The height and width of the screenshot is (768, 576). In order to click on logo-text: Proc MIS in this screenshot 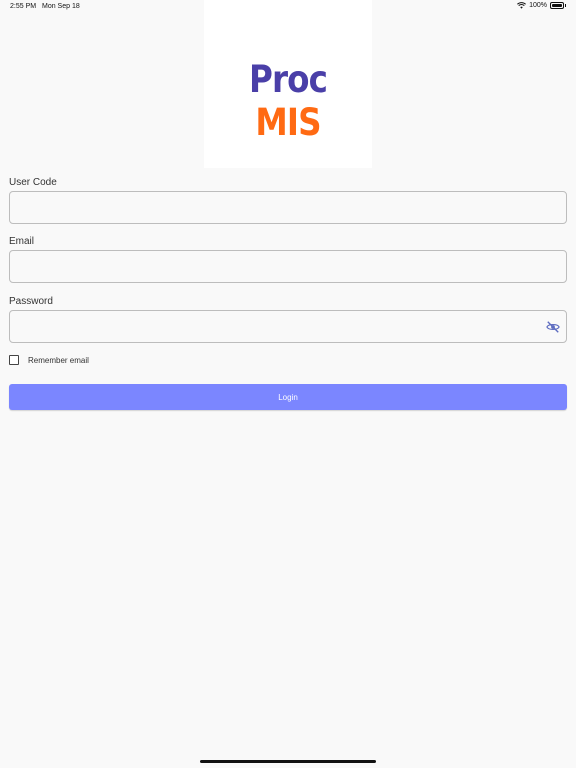, I will do `click(288, 101)`.